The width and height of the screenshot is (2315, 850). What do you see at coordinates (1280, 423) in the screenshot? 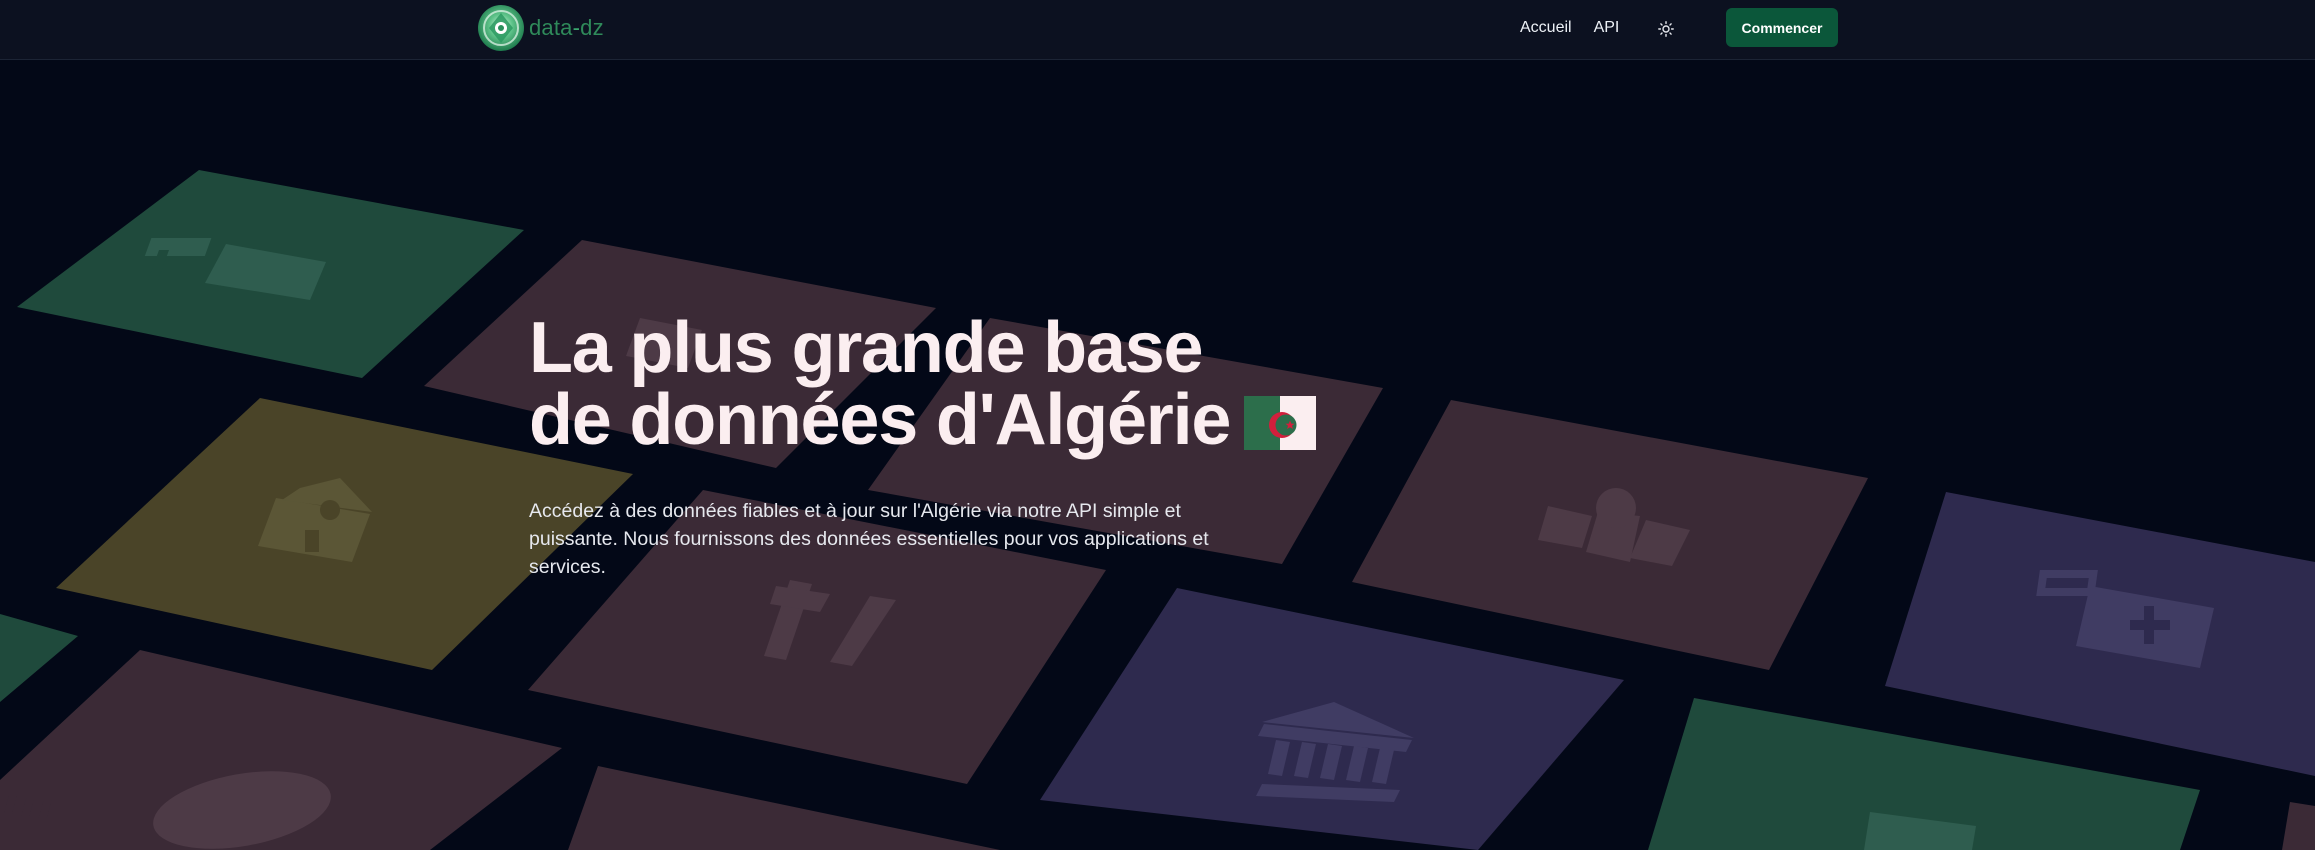
I see `algeria-flag-icon` at bounding box center [1280, 423].